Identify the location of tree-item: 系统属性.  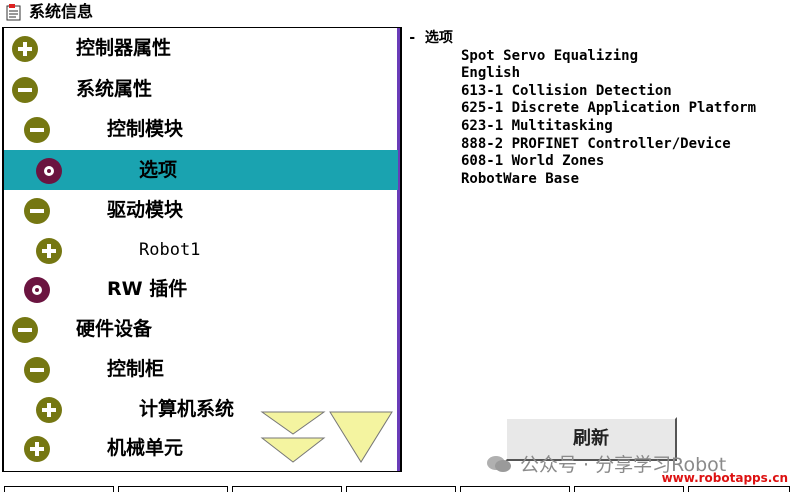
(201, 89).